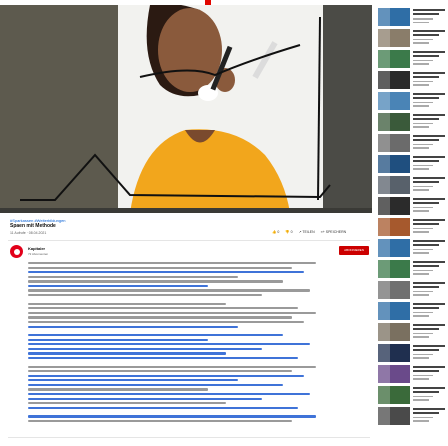 Image resolution: width=448 pixels, height=446 pixels. I want to click on video-actions: 👍 0 👎 0 ↗ TEILEN ≡+ SPEICHERN, so click(309, 232).